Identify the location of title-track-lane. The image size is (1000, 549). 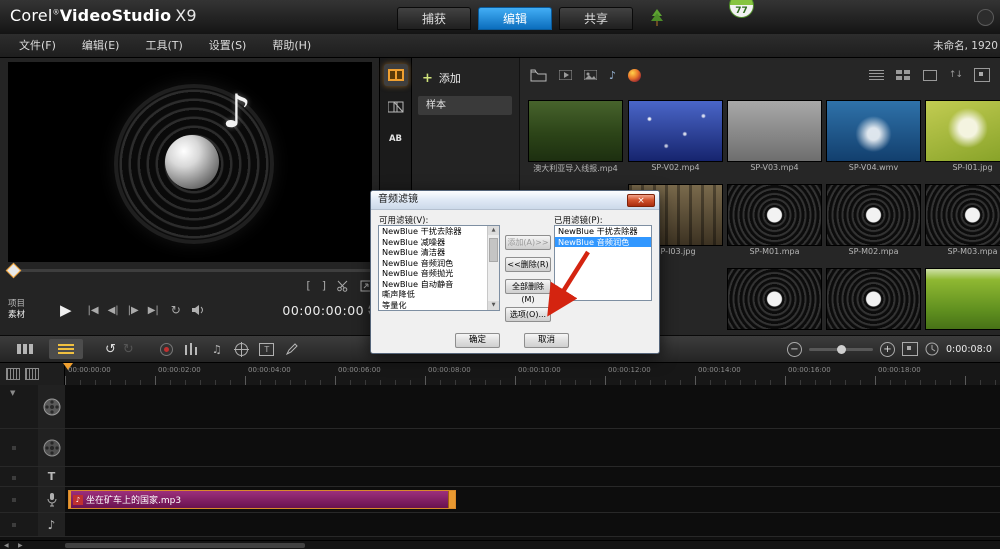
(532, 476).